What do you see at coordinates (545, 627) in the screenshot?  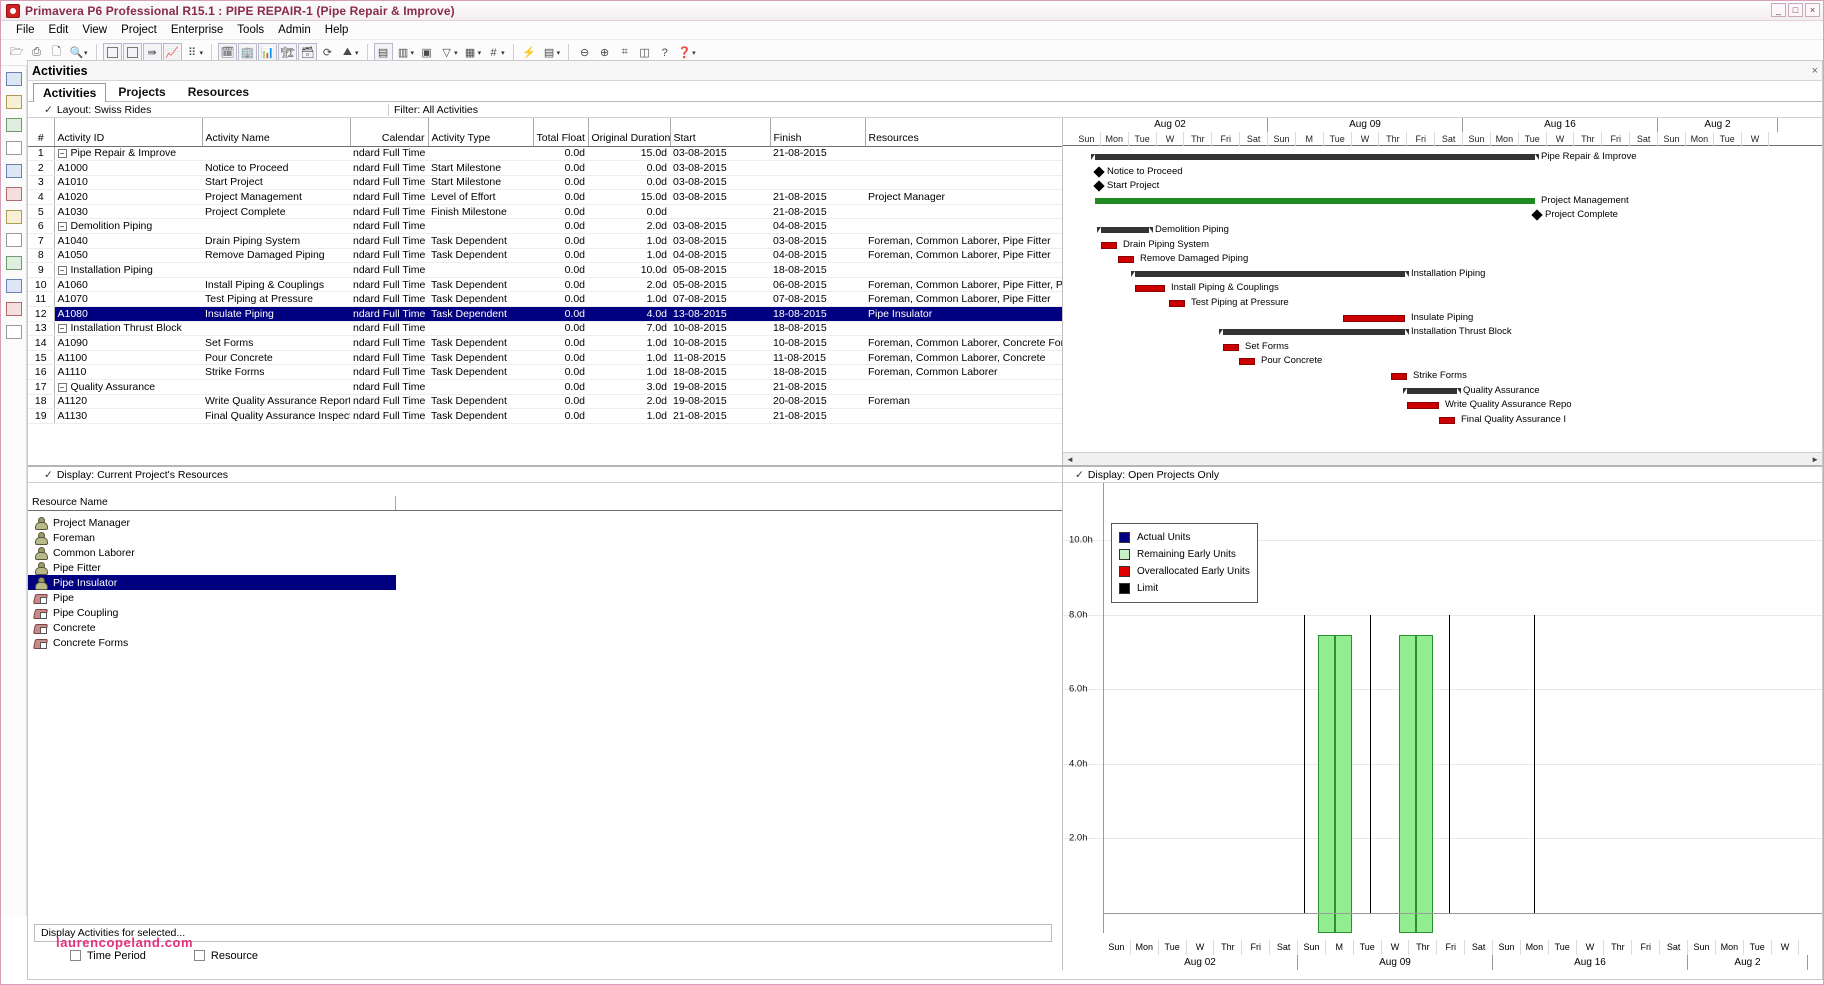 I see `list-item: Concrete` at bounding box center [545, 627].